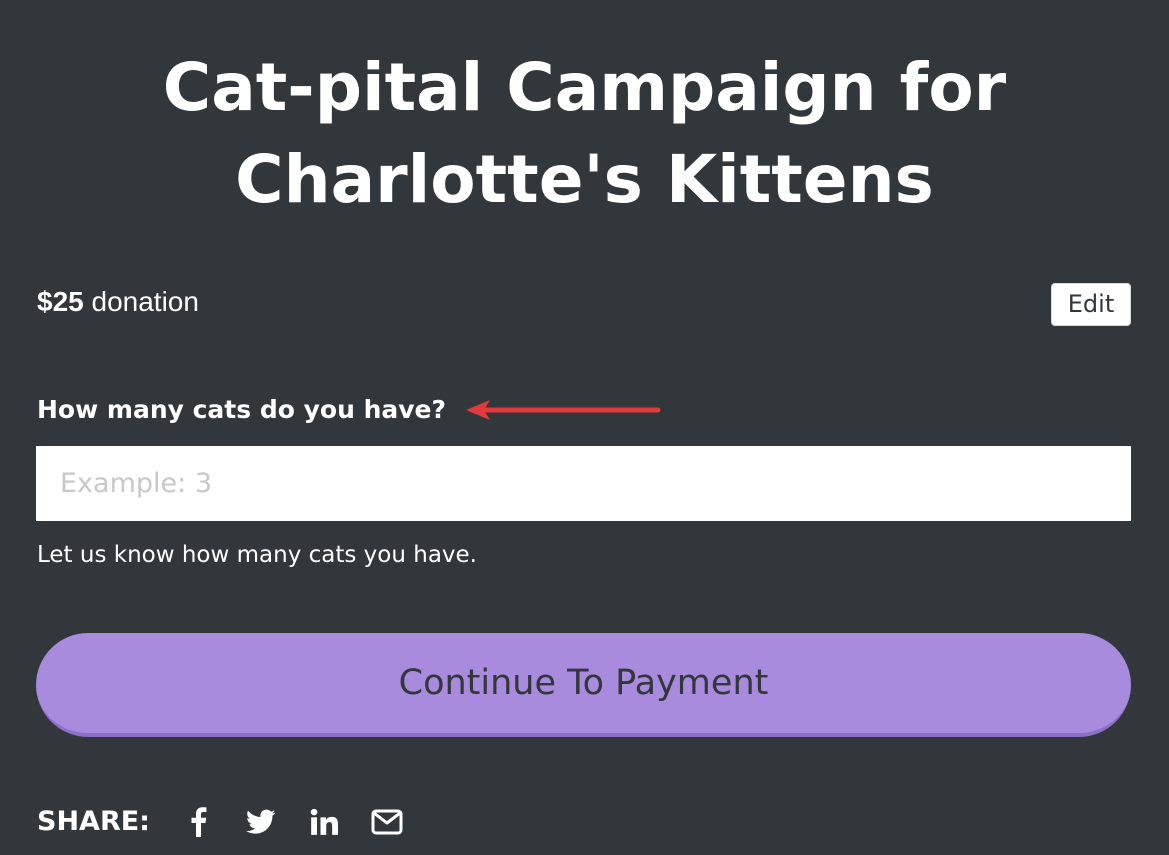 This screenshot has height=855, width=1169. What do you see at coordinates (233, 822) in the screenshot?
I see `share-bar: SHARE:` at bounding box center [233, 822].